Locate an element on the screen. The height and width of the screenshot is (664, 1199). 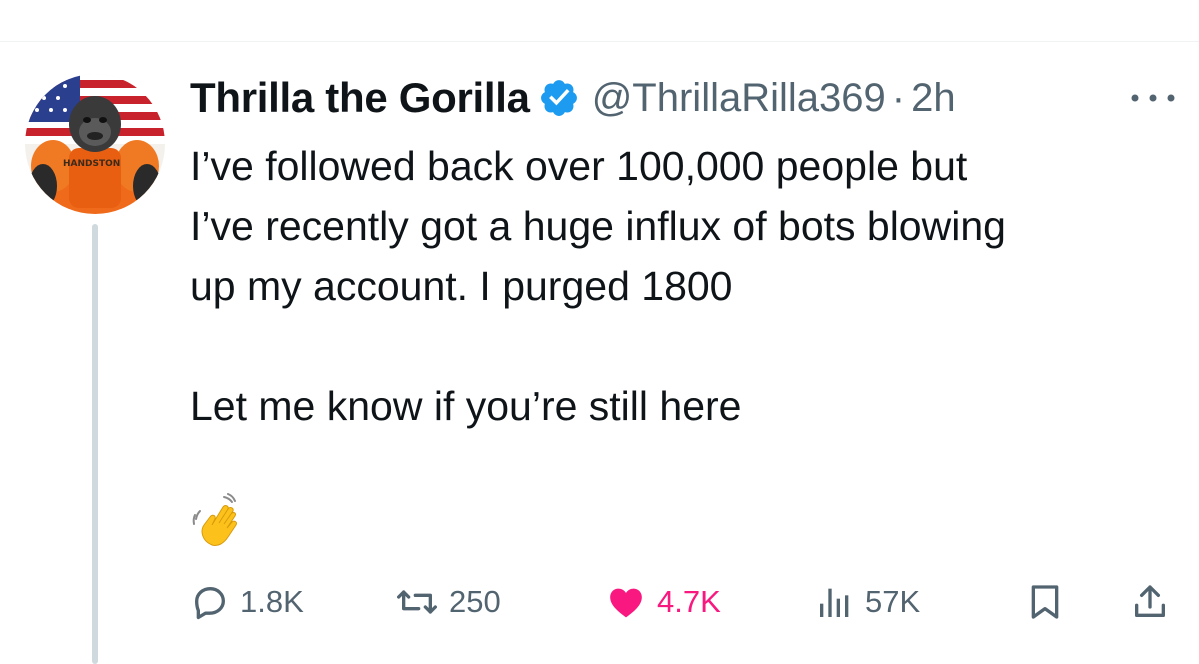
waving-hand-emoji is located at coordinates (214, 519).